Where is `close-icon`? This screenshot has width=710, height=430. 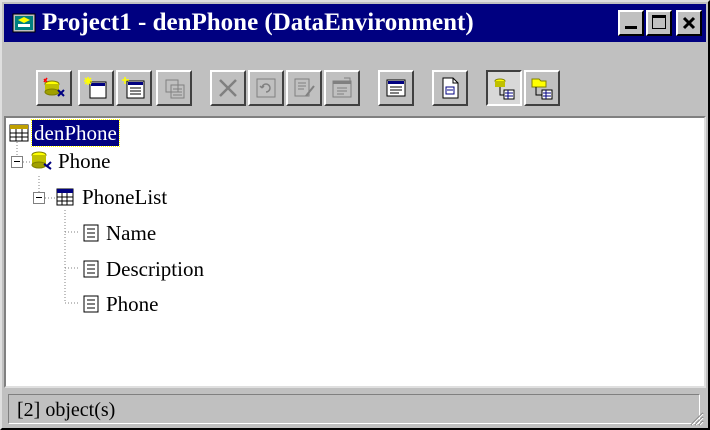 close-icon is located at coordinates (689, 23).